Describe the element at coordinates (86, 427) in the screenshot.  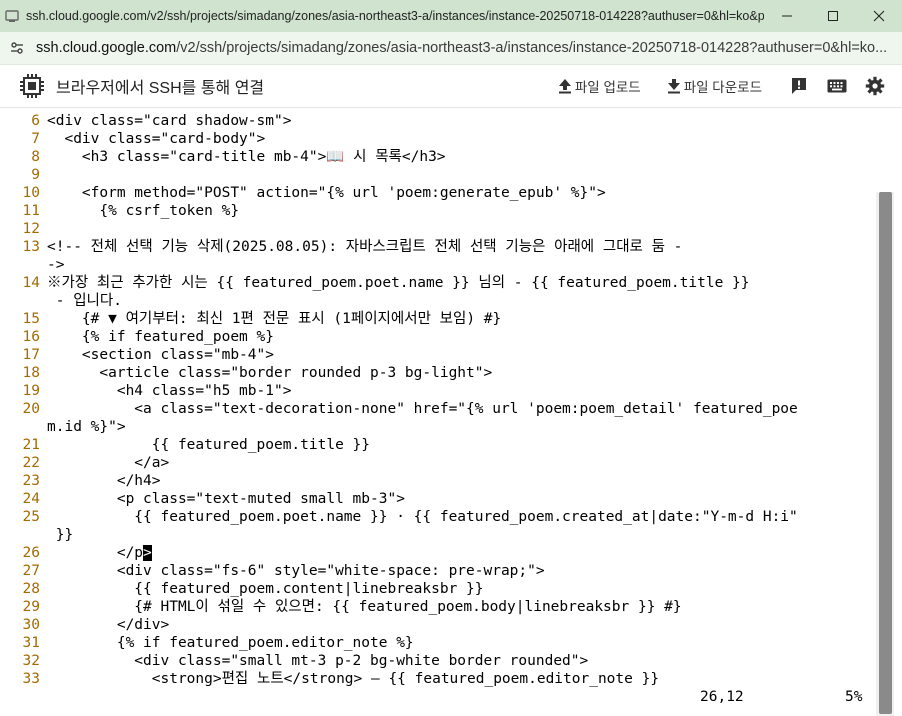
I see `editor-line-wrap: m.id %}">` at that location.